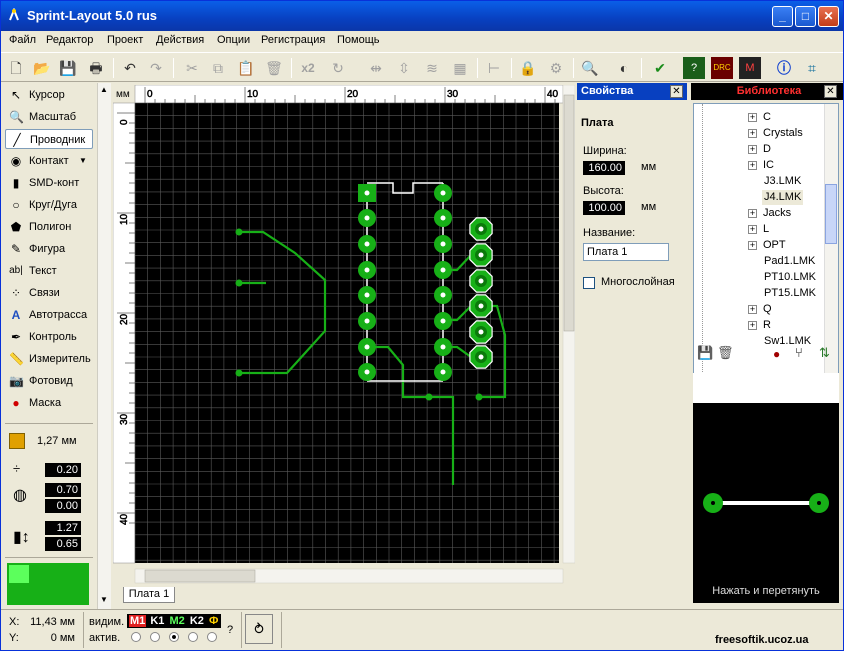 The width and height of the screenshot is (844, 651). I want to click on tool-track: ╱ Проводник, so click(49, 139).